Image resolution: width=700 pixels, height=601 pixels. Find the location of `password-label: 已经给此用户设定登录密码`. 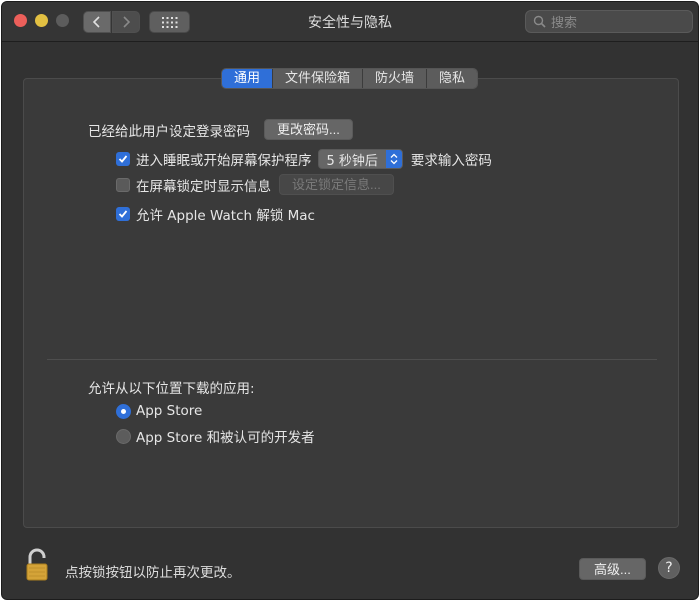

password-label: 已经给此用户设定登录密码 is located at coordinates (169, 131).